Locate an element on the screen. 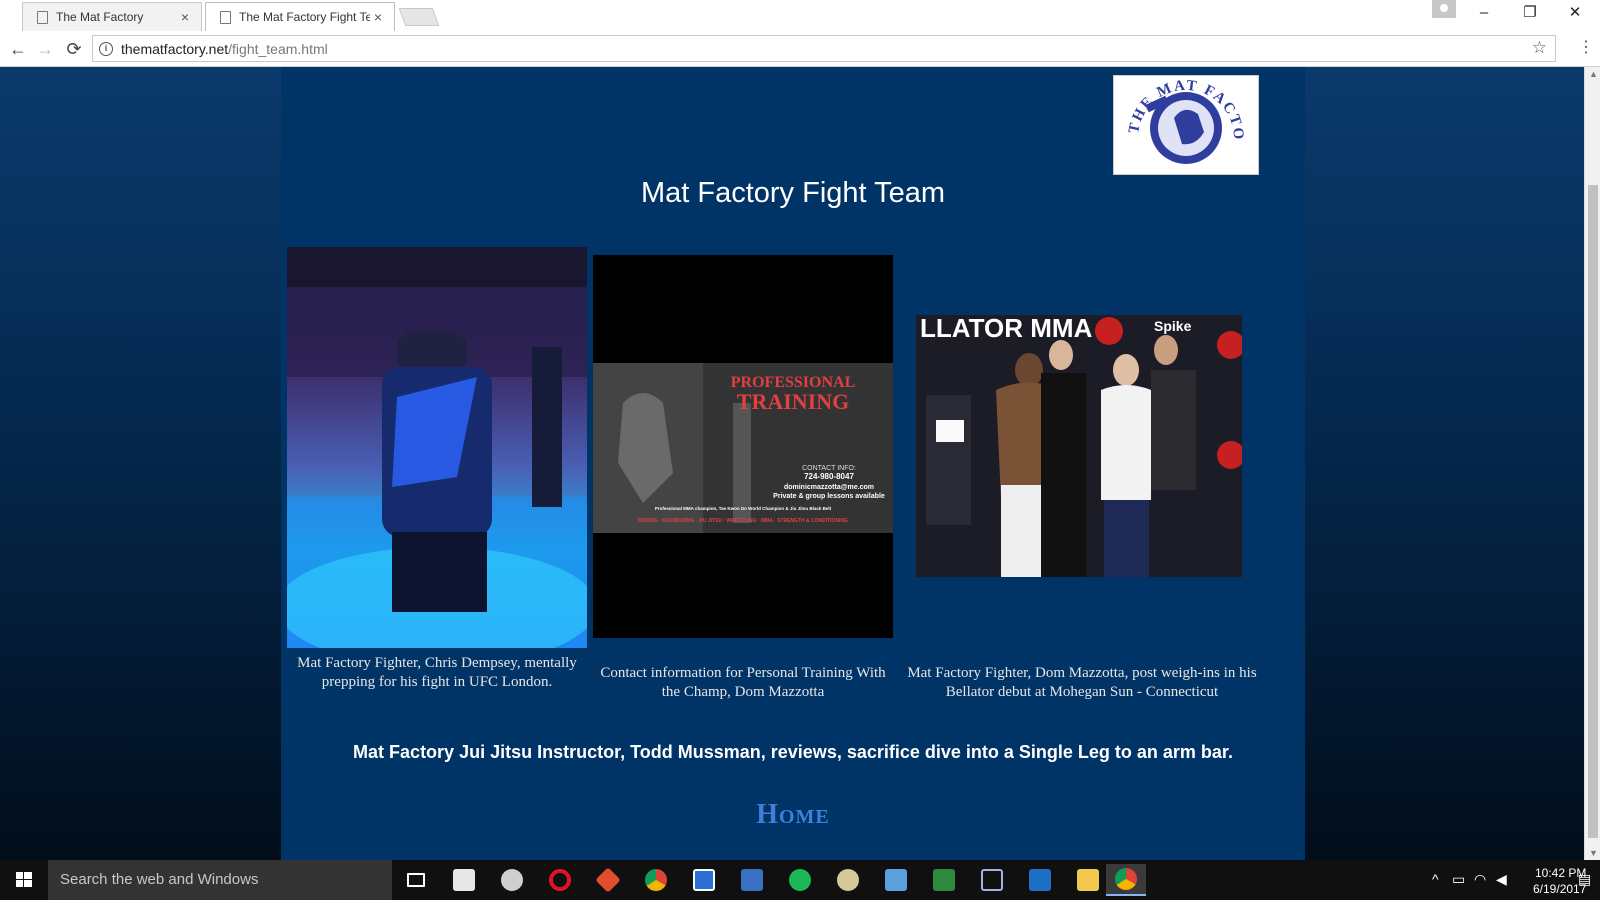 This screenshot has height=900, width=1600. virtualbox-icon is located at coordinates (896, 880).